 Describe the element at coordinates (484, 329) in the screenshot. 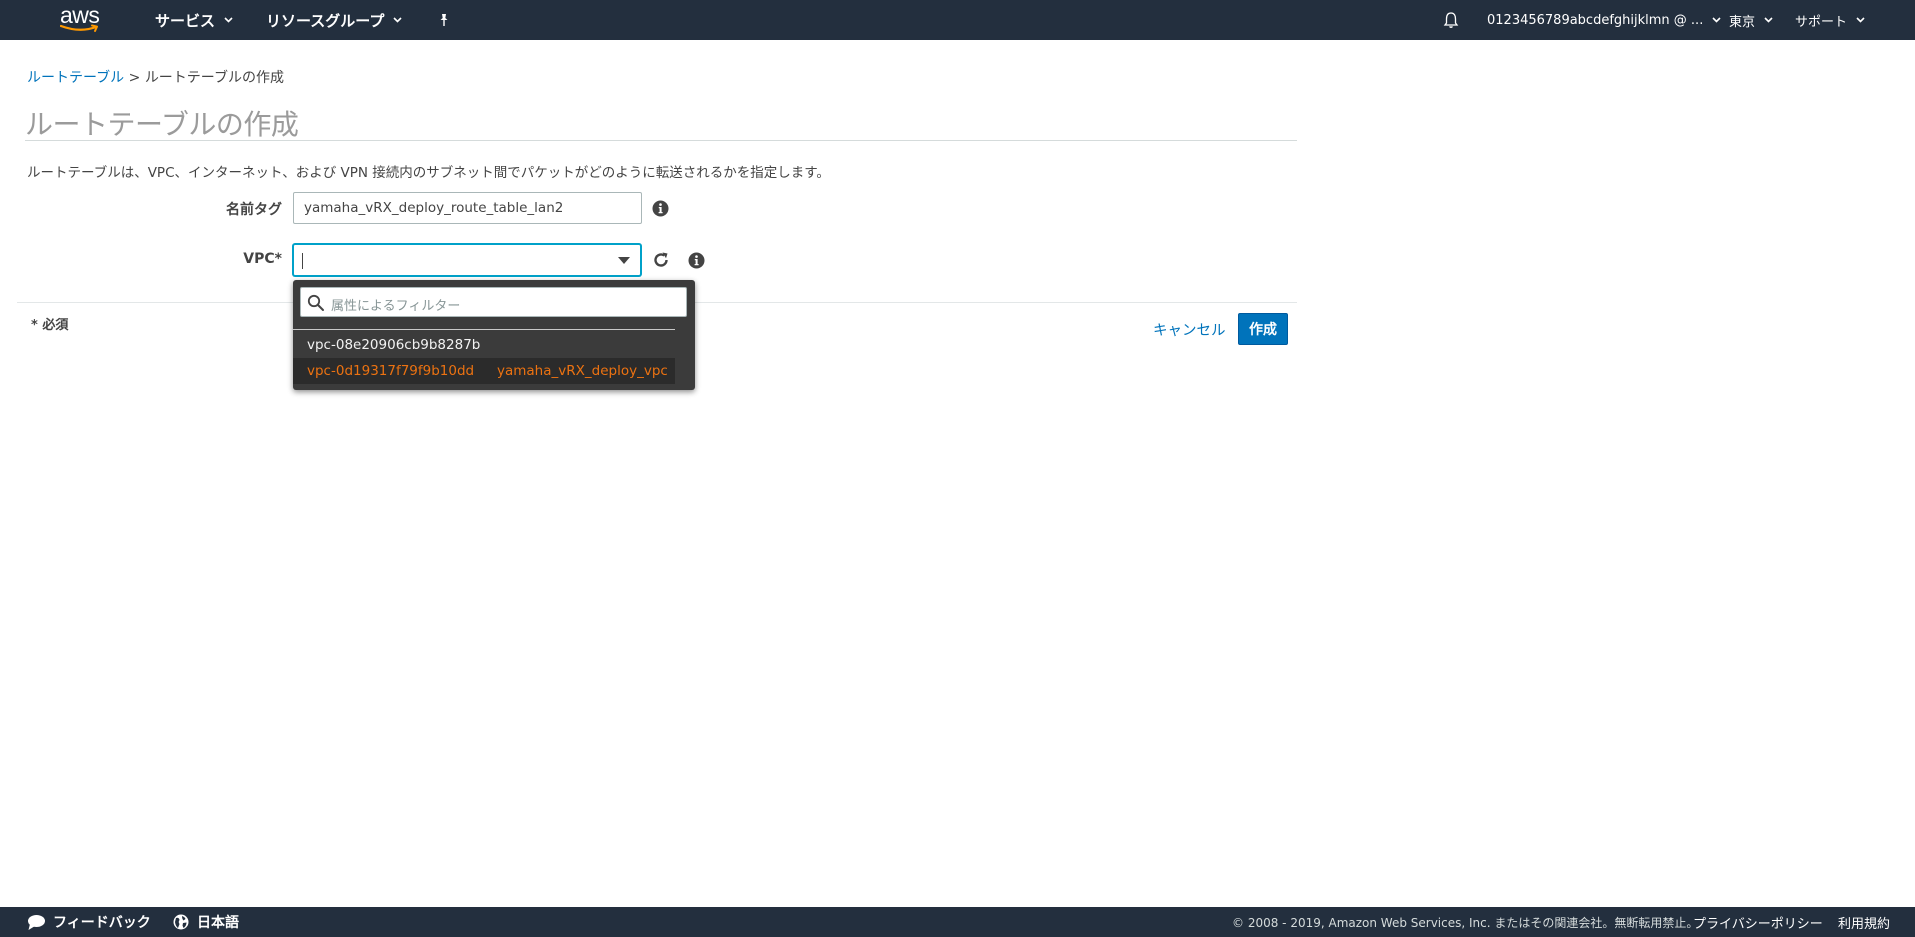

I see `dropdown-divider` at that location.